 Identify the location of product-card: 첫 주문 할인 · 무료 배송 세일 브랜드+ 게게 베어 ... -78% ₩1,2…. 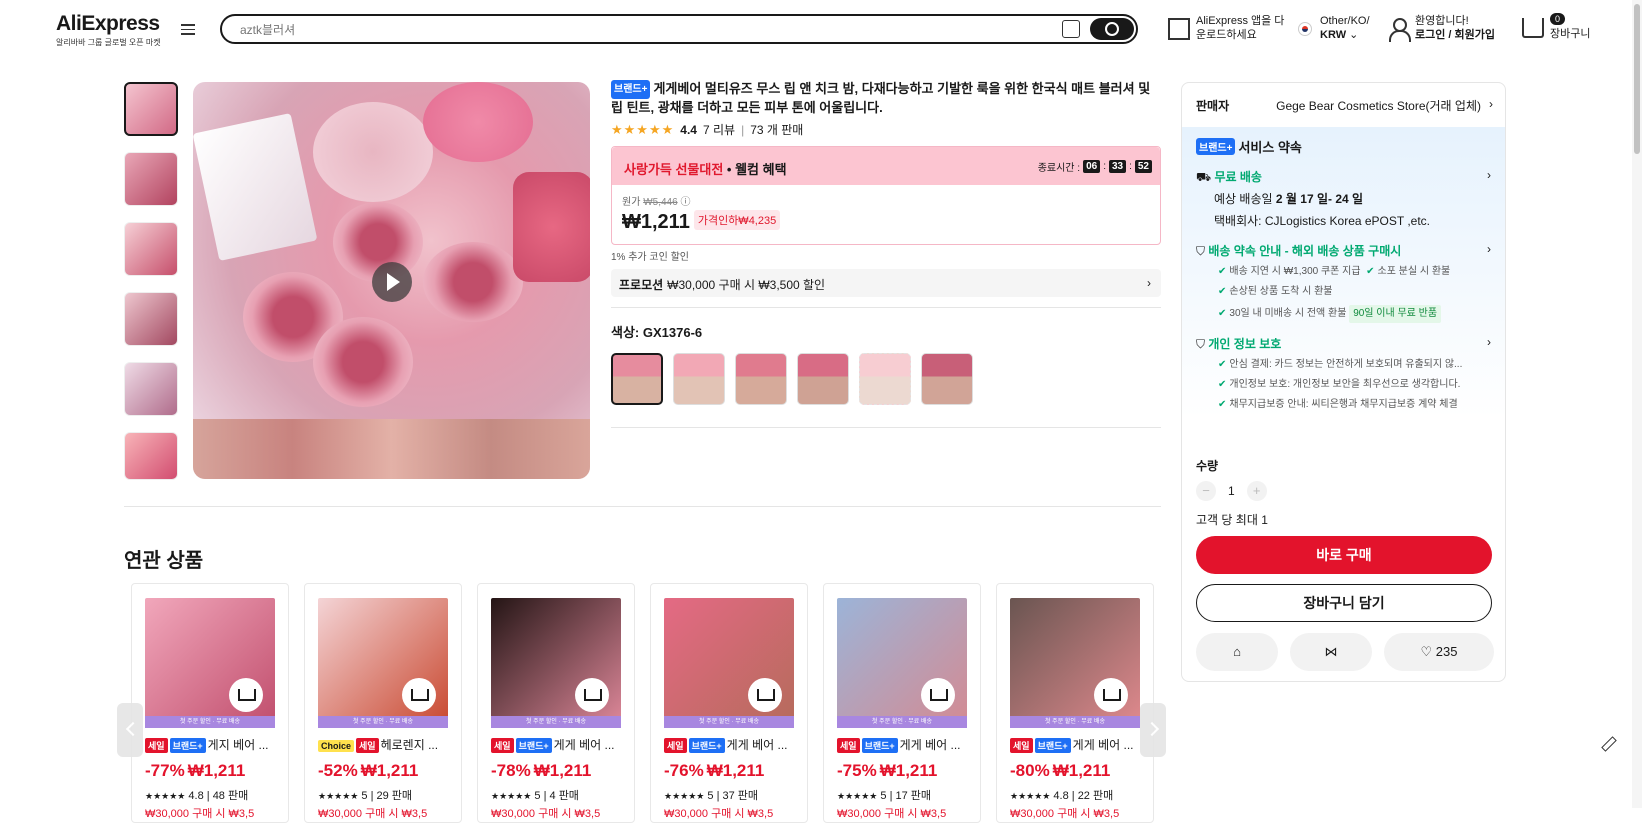
(556, 703).